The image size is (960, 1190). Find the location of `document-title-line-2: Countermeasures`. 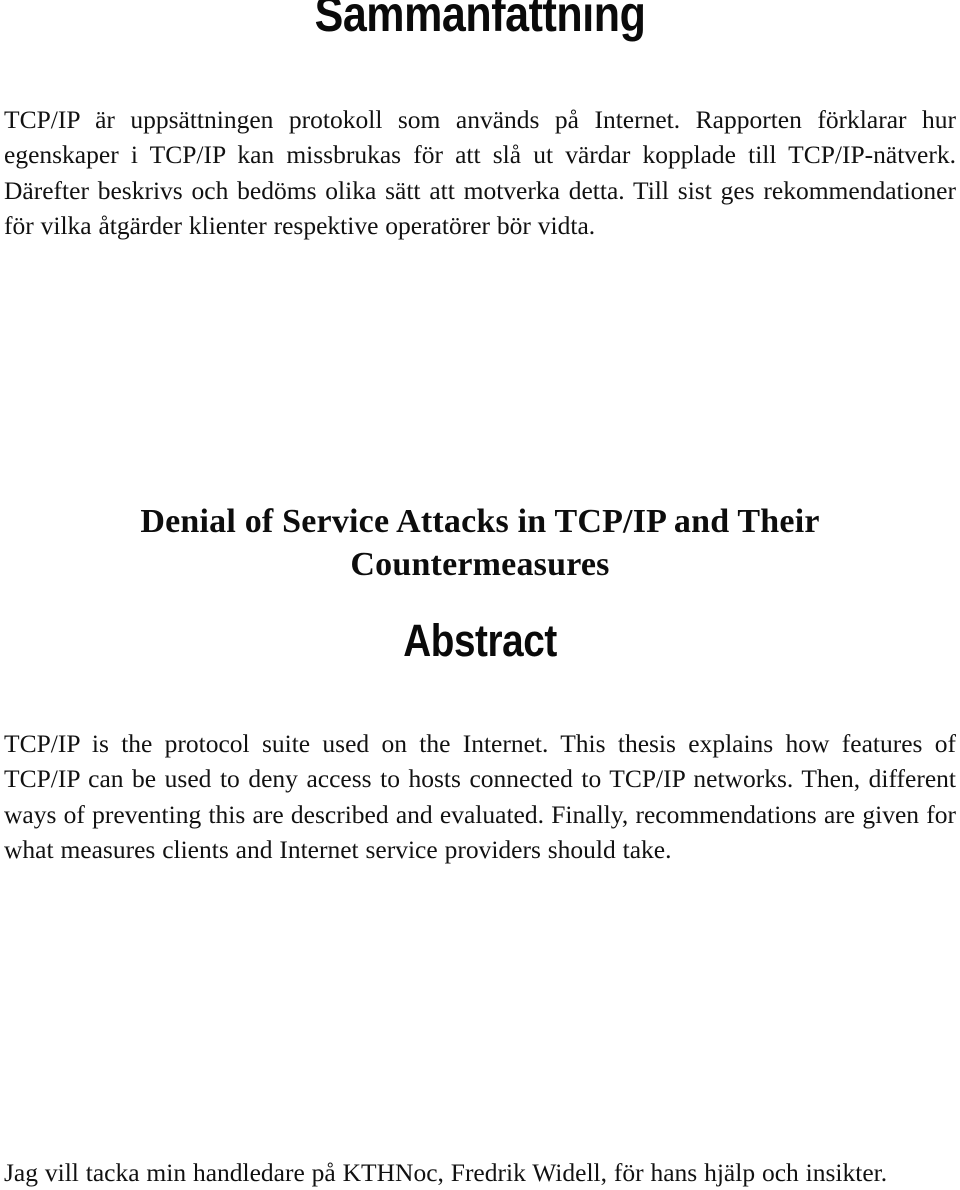

document-title-line-2: Countermeasures is located at coordinates (480, 564).